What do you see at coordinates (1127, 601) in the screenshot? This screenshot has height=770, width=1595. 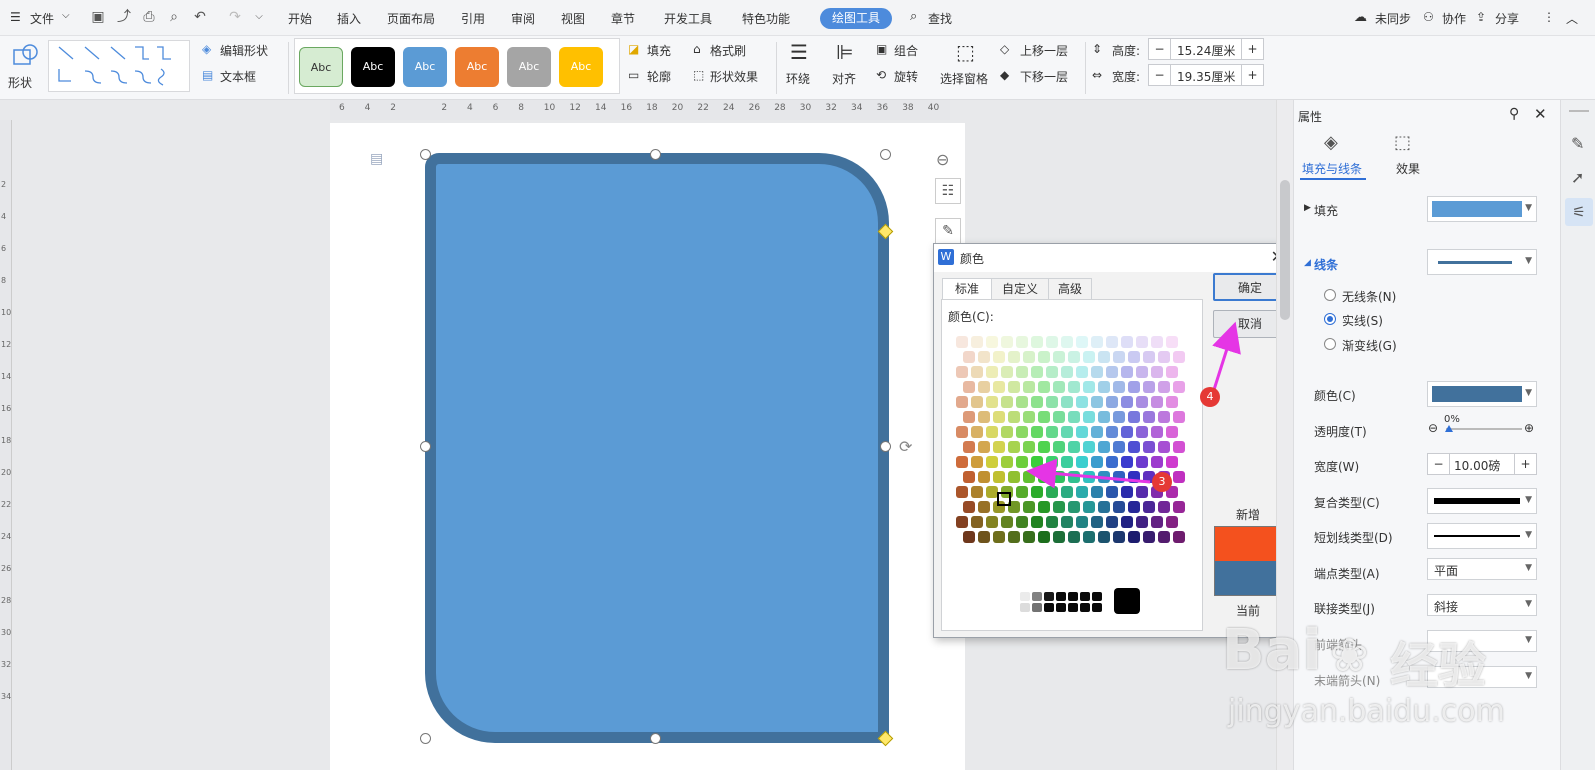 I see `black-cell` at bounding box center [1127, 601].